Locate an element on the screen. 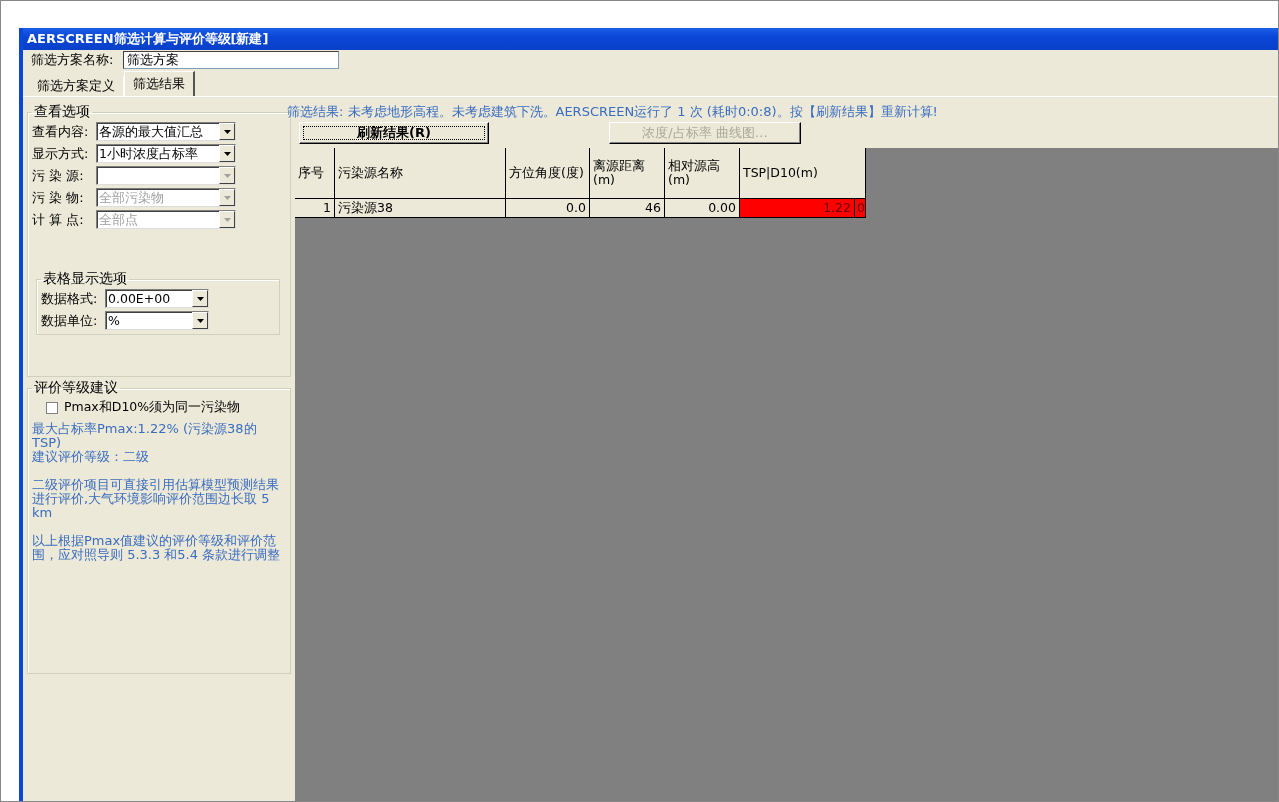 This screenshot has height=802, width=1279. dropdown: 0.00E+00 is located at coordinates (157, 298).